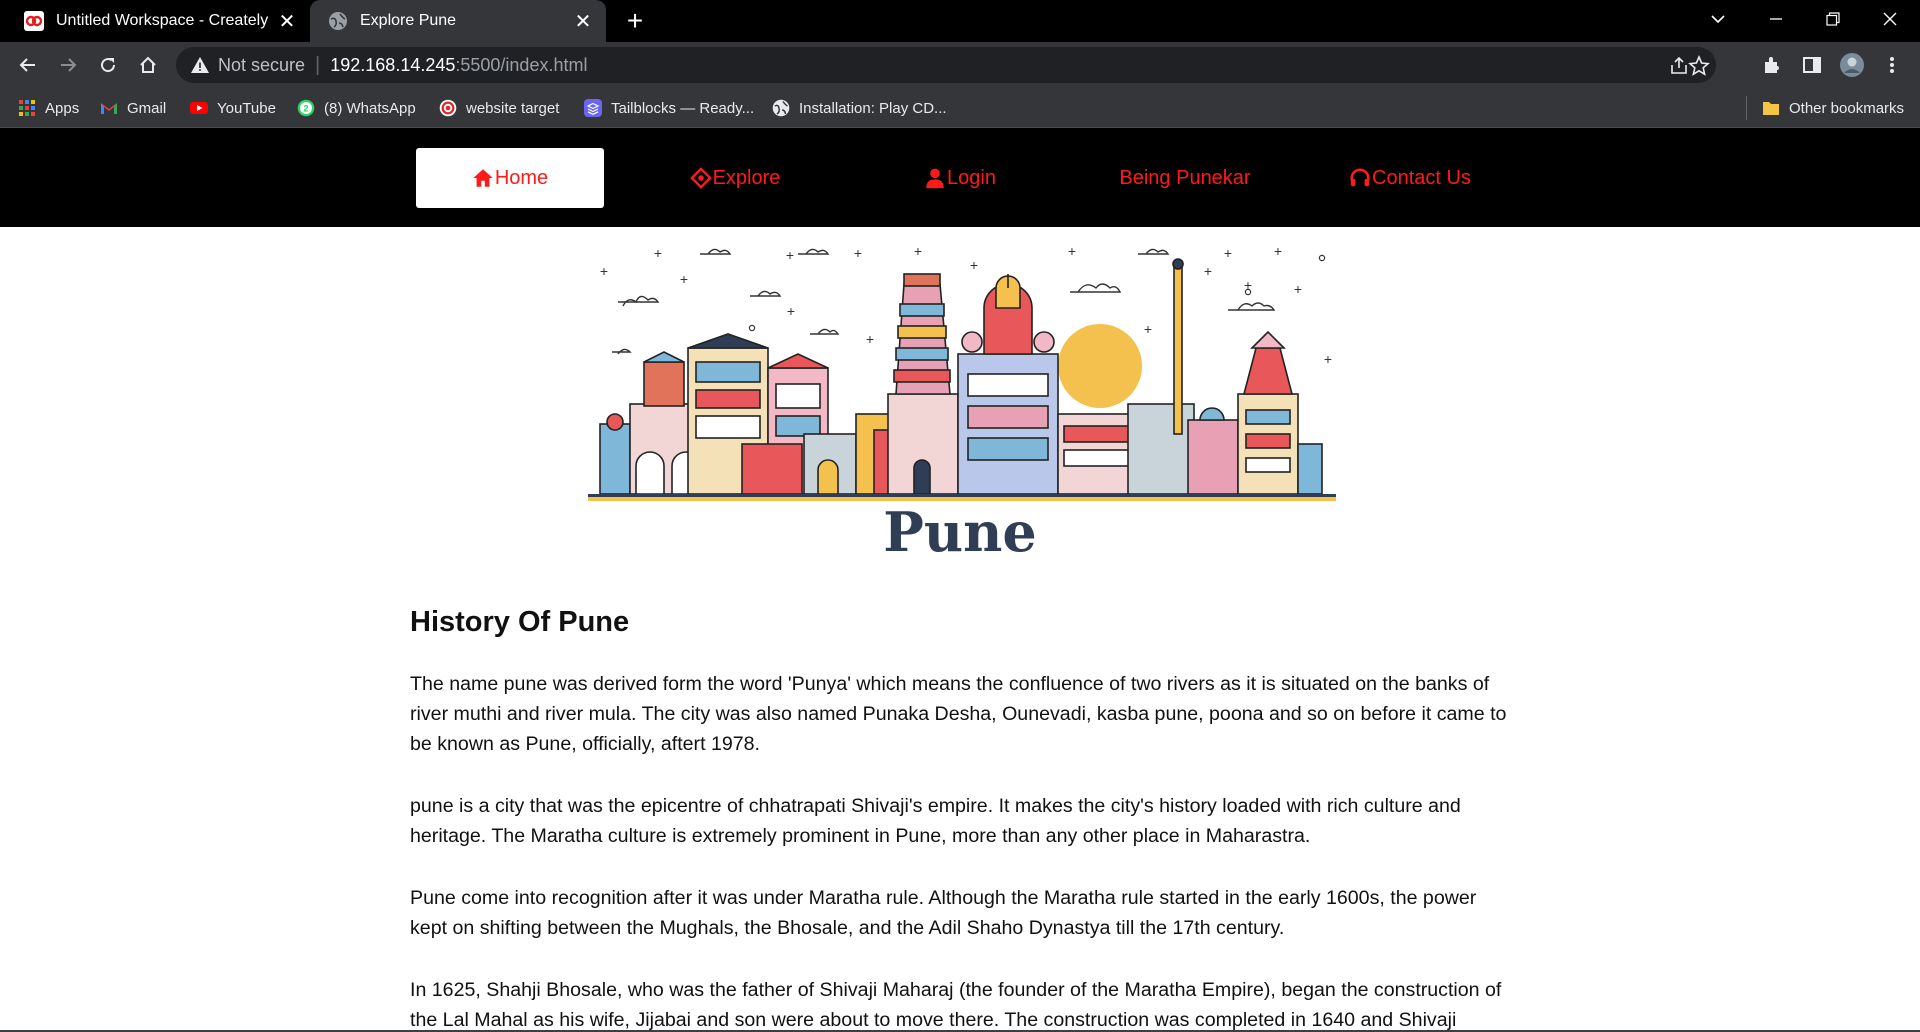 The height and width of the screenshot is (1032, 1920). What do you see at coordinates (1718, 19) in the screenshot?
I see `tab-search-icon` at bounding box center [1718, 19].